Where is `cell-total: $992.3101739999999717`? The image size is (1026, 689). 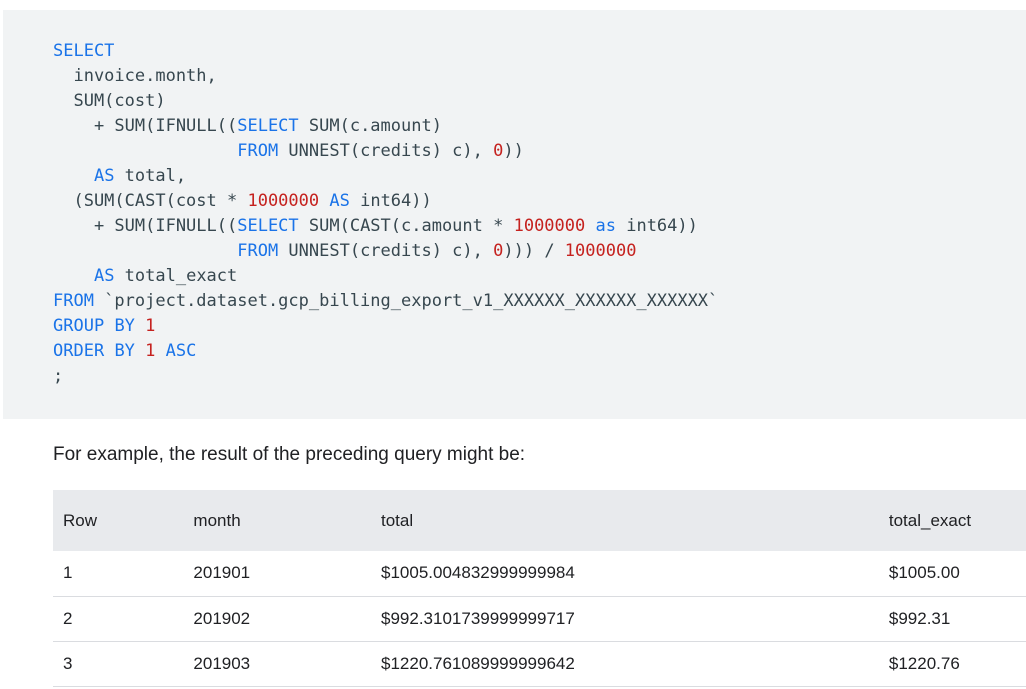 cell-total: $992.3101739999999717 is located at coordinates (478, 618).